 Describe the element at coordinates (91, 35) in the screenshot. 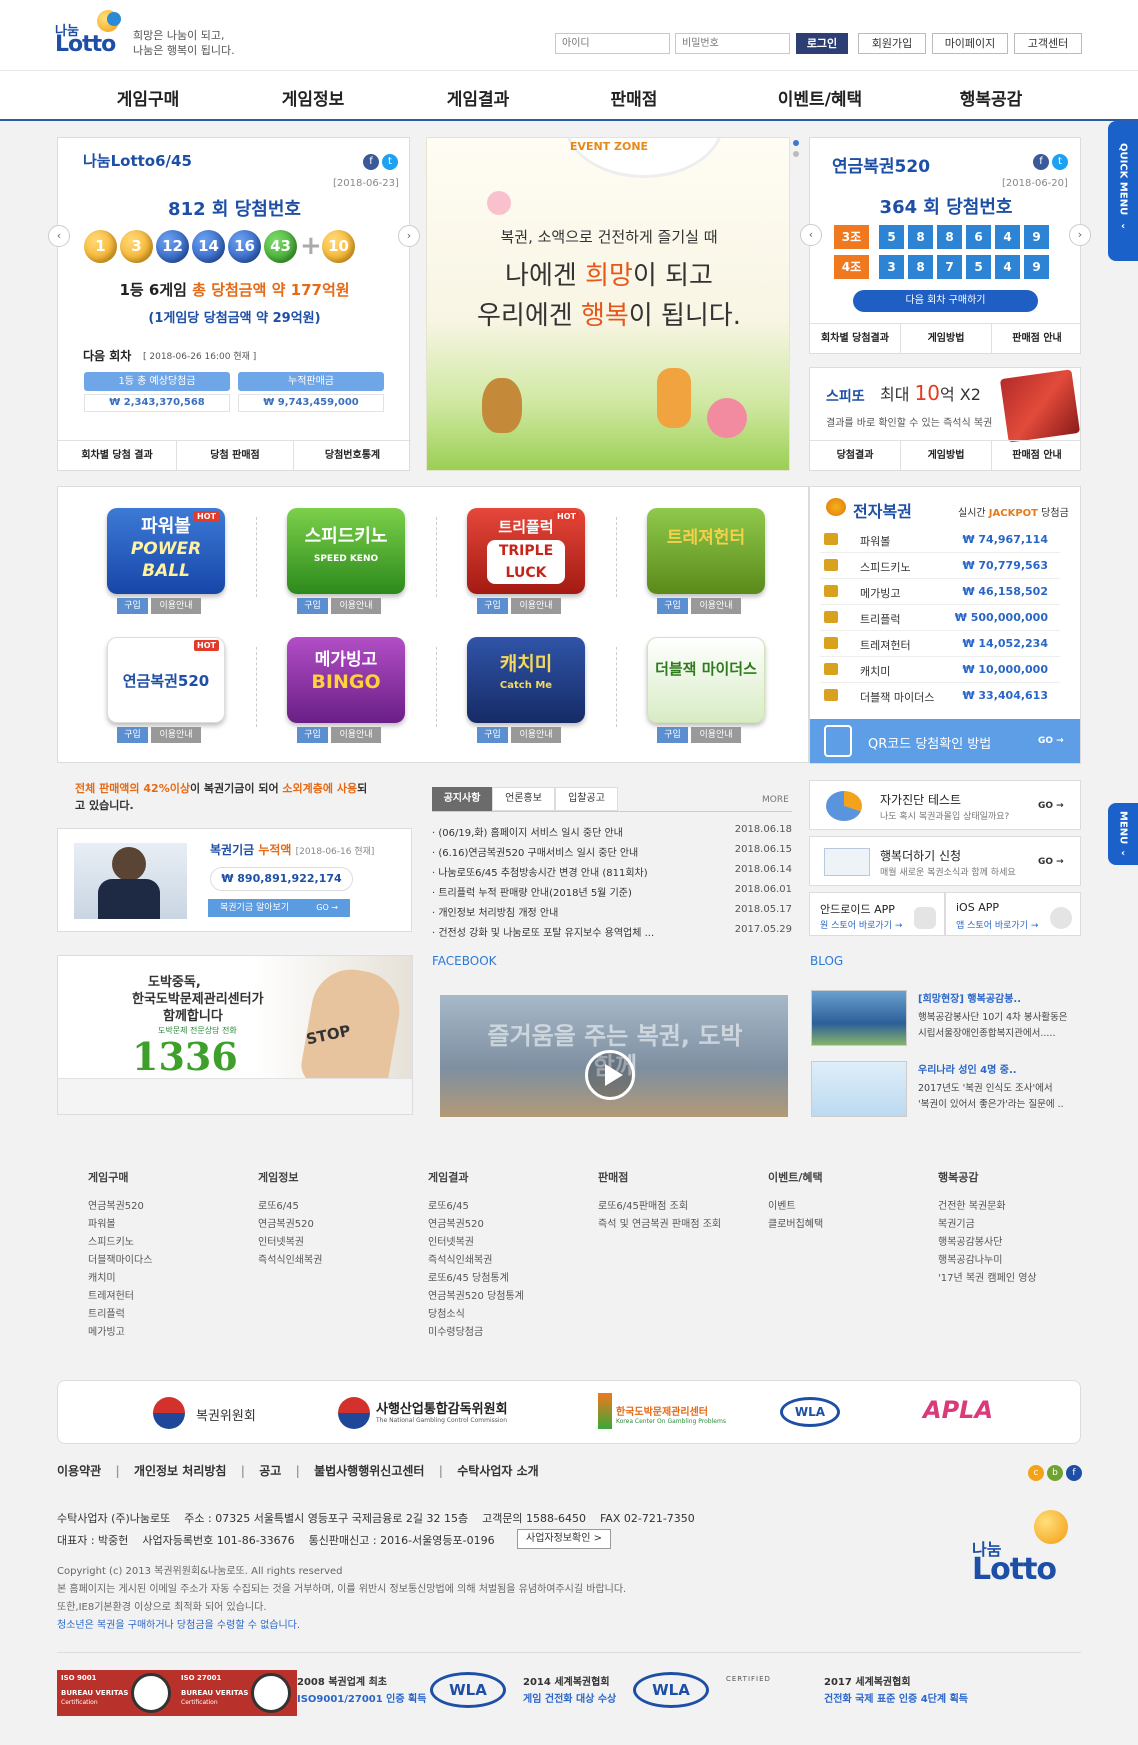

I see `nanum-lotto-logo: 나눔 Lotto` at that location.